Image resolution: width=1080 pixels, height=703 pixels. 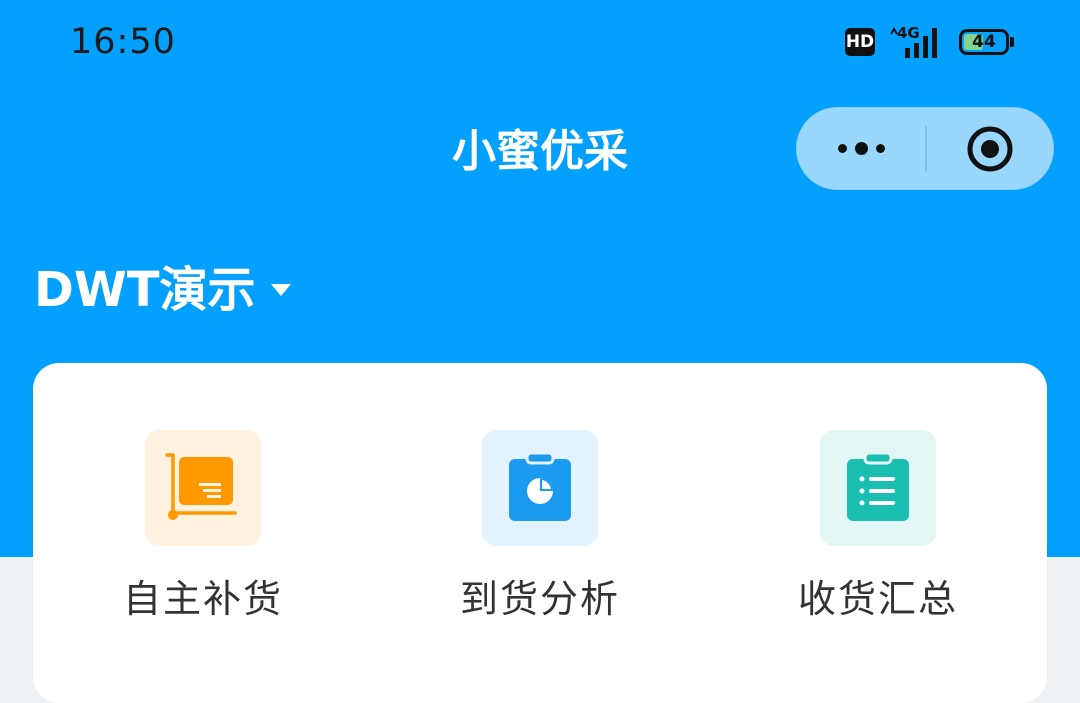 I want to click on battery-level: 44, so click(x=984, y=42).